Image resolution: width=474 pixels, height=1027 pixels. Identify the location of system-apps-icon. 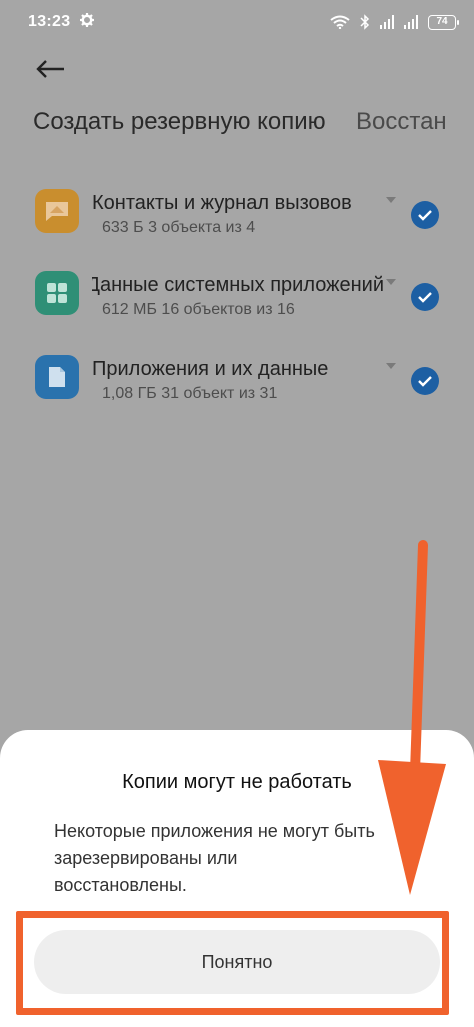
(57, 293).